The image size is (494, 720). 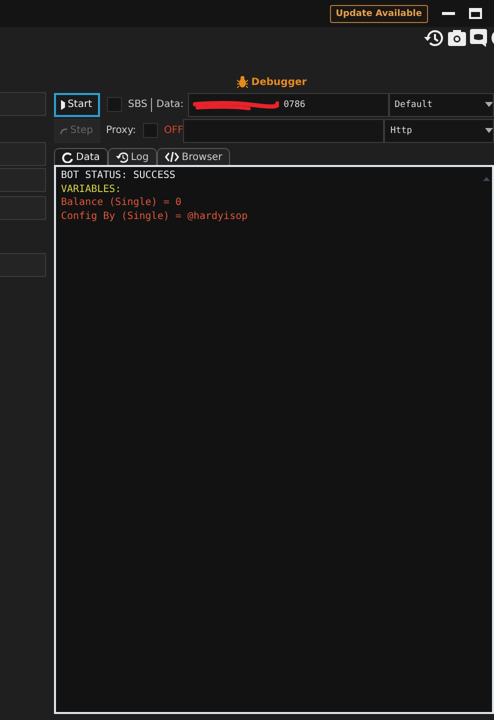 What do you see at coordinates (379, 13) in the screenshot?
I see `update-button: Update Available` at bounding box center [379, 13].